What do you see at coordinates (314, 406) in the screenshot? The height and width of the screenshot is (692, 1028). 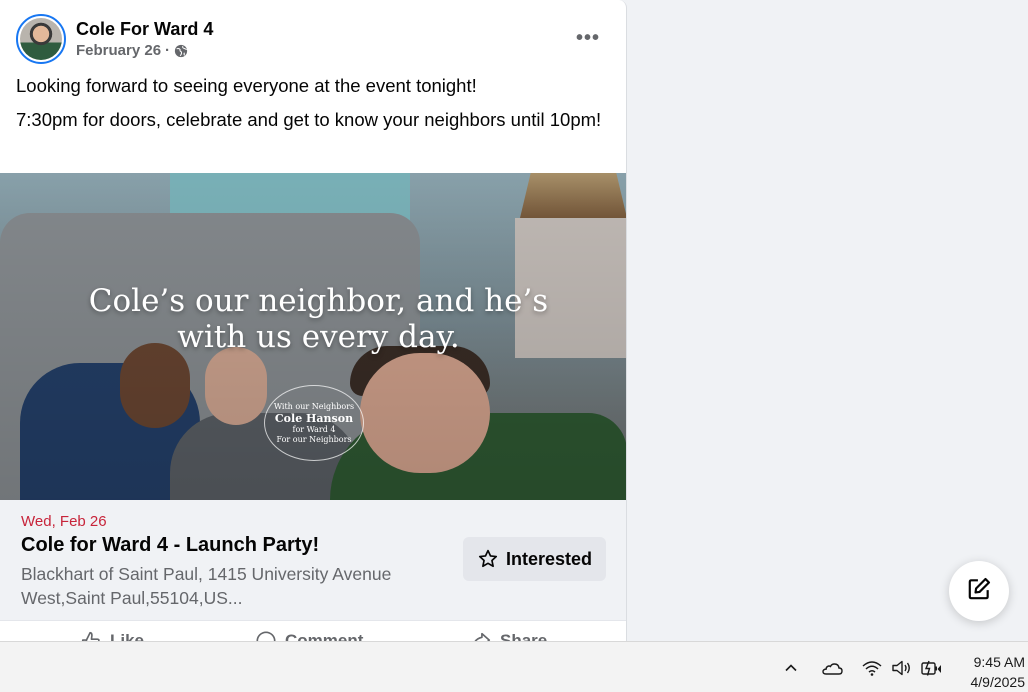 I see `seal-top-text: With our Neighbors` at bounding box center [314, 406].